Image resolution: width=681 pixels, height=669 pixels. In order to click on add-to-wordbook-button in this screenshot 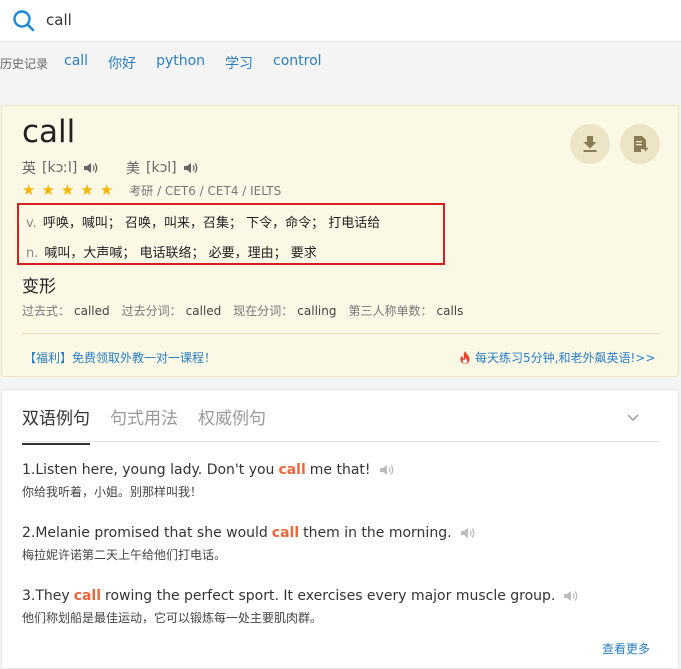, I will do `click(640, 144)`.